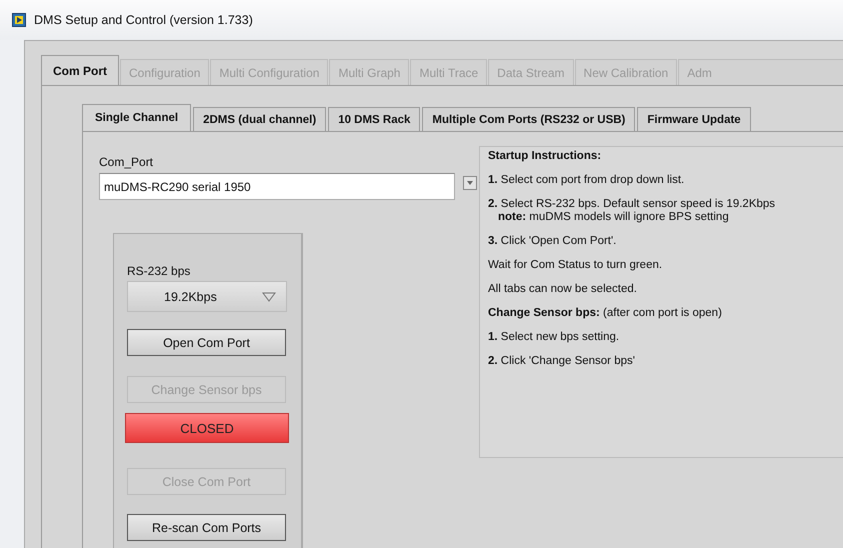 The width and height of the screenshot is (843, 548). Describe the element at coordinates (545, 156) in the screenshot. I see `instruction-text: Startup Instructions:` at that location.